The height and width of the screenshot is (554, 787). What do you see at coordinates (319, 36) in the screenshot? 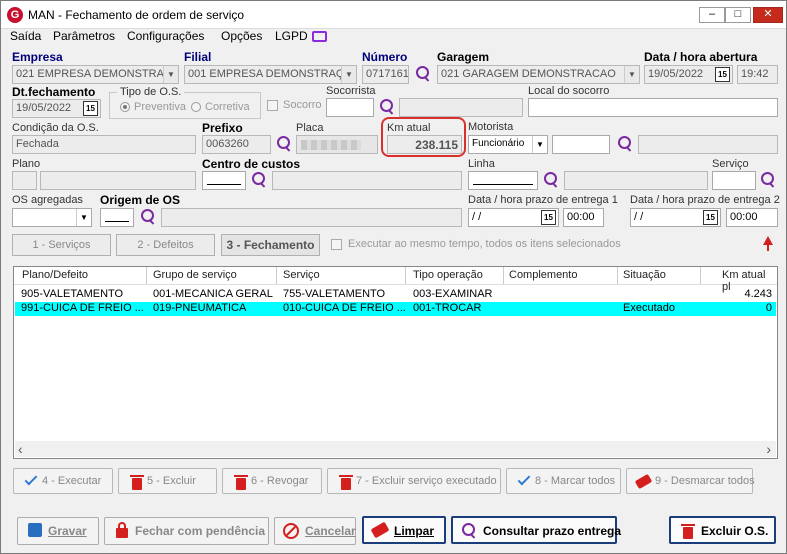
I see `monitor-icon` at bounding box center [319, 36].